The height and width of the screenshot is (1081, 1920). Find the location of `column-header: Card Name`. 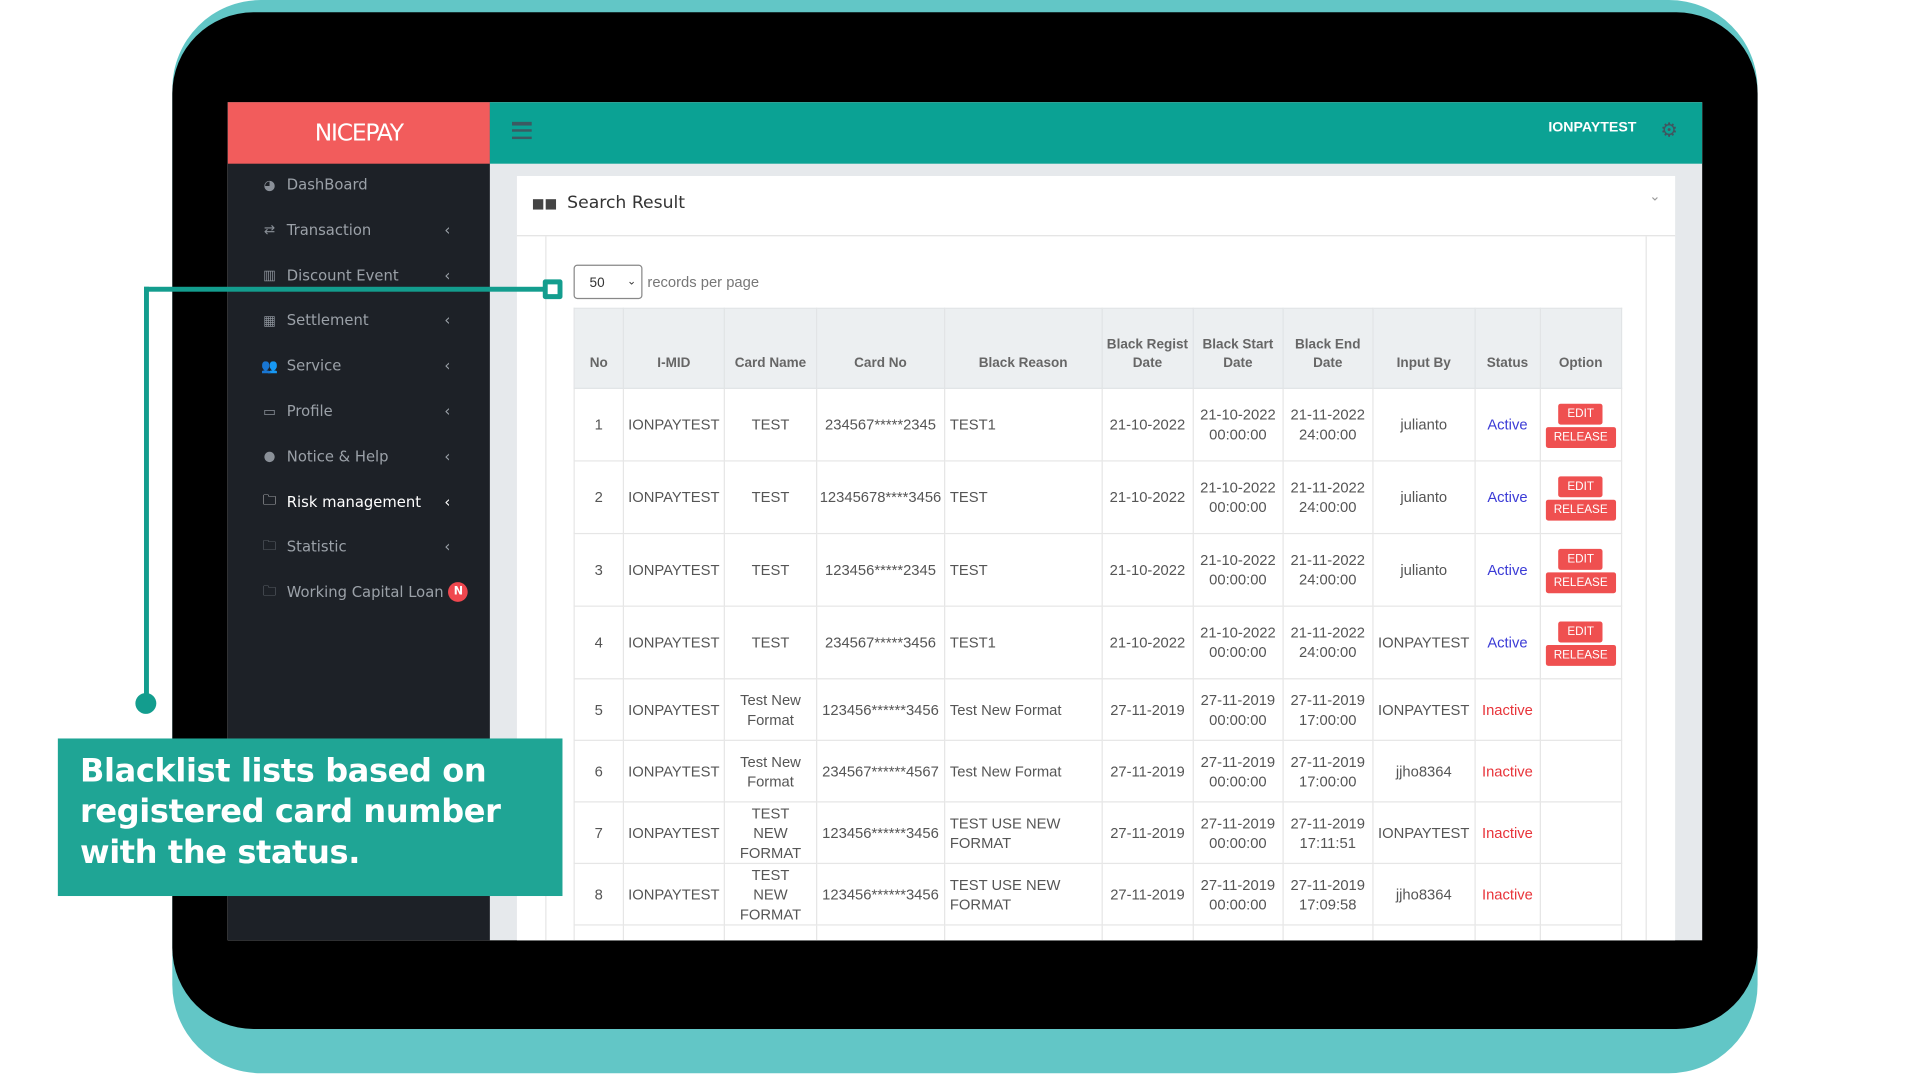

column-header: Card Name is located at coordinates (770, 348).